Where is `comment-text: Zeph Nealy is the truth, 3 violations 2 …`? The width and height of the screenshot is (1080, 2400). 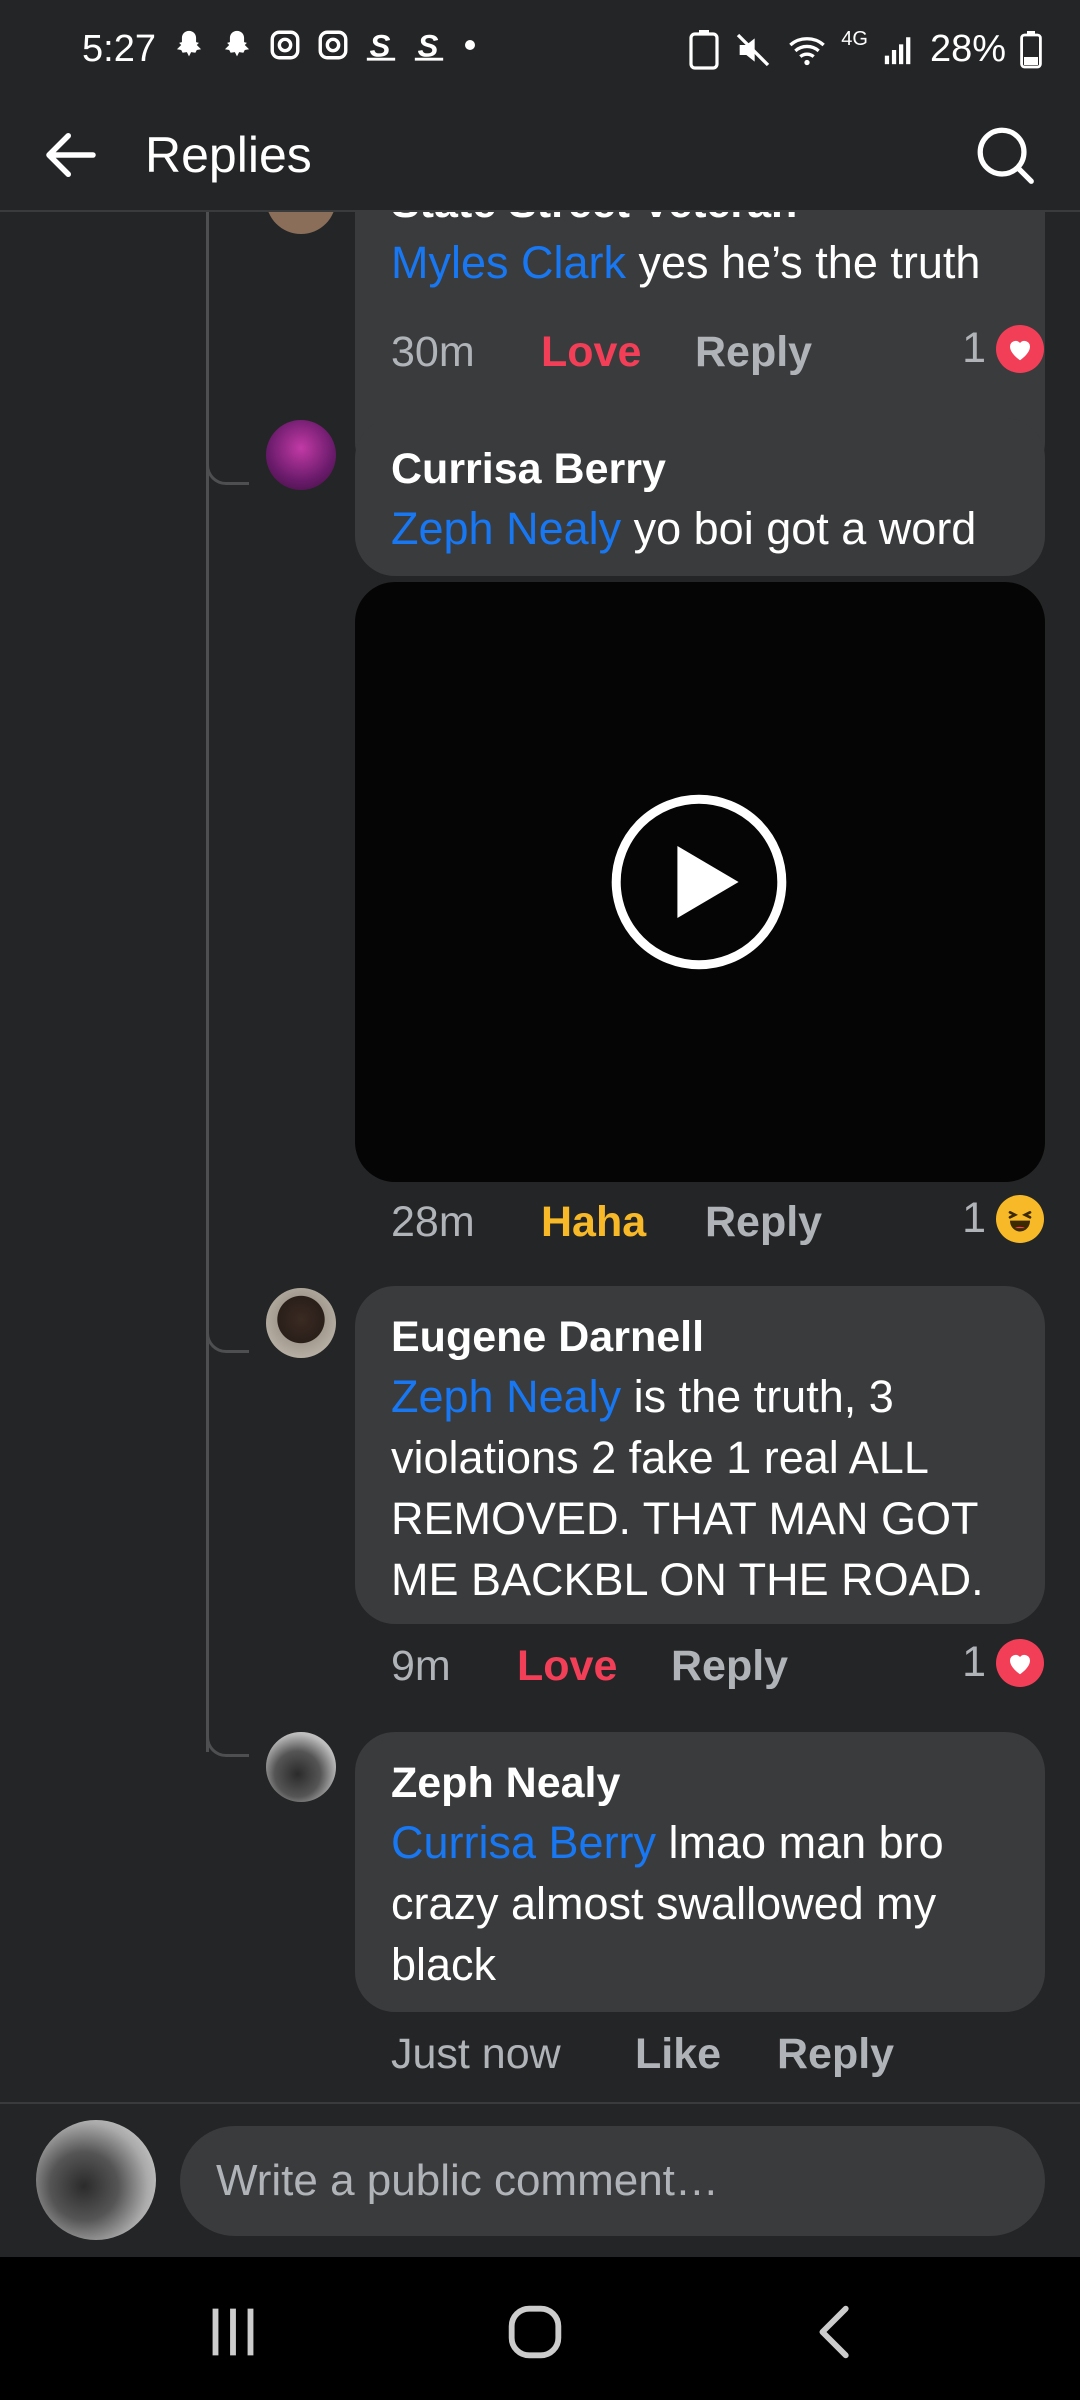 comment-text: Zeph Nealy is the truth, 3 violations 2 … is located at coordinates (687, 1488).